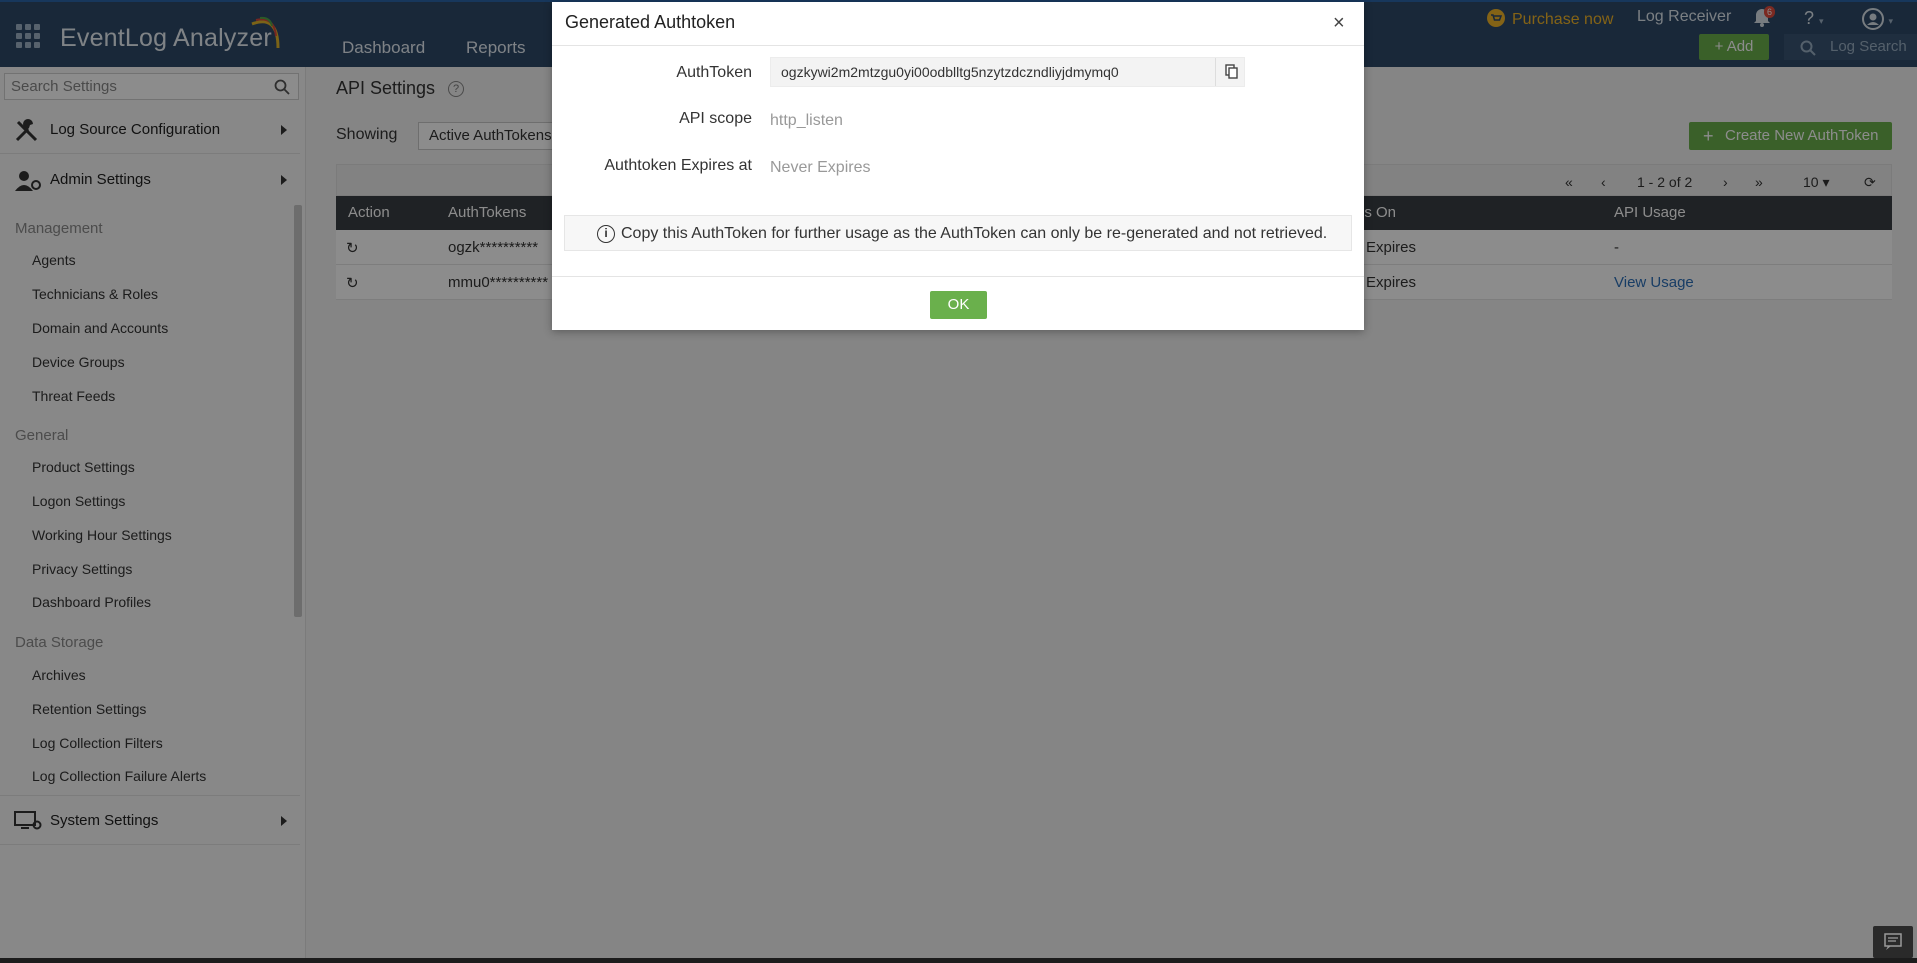  I want to click on status-strip, so click(958, 960).